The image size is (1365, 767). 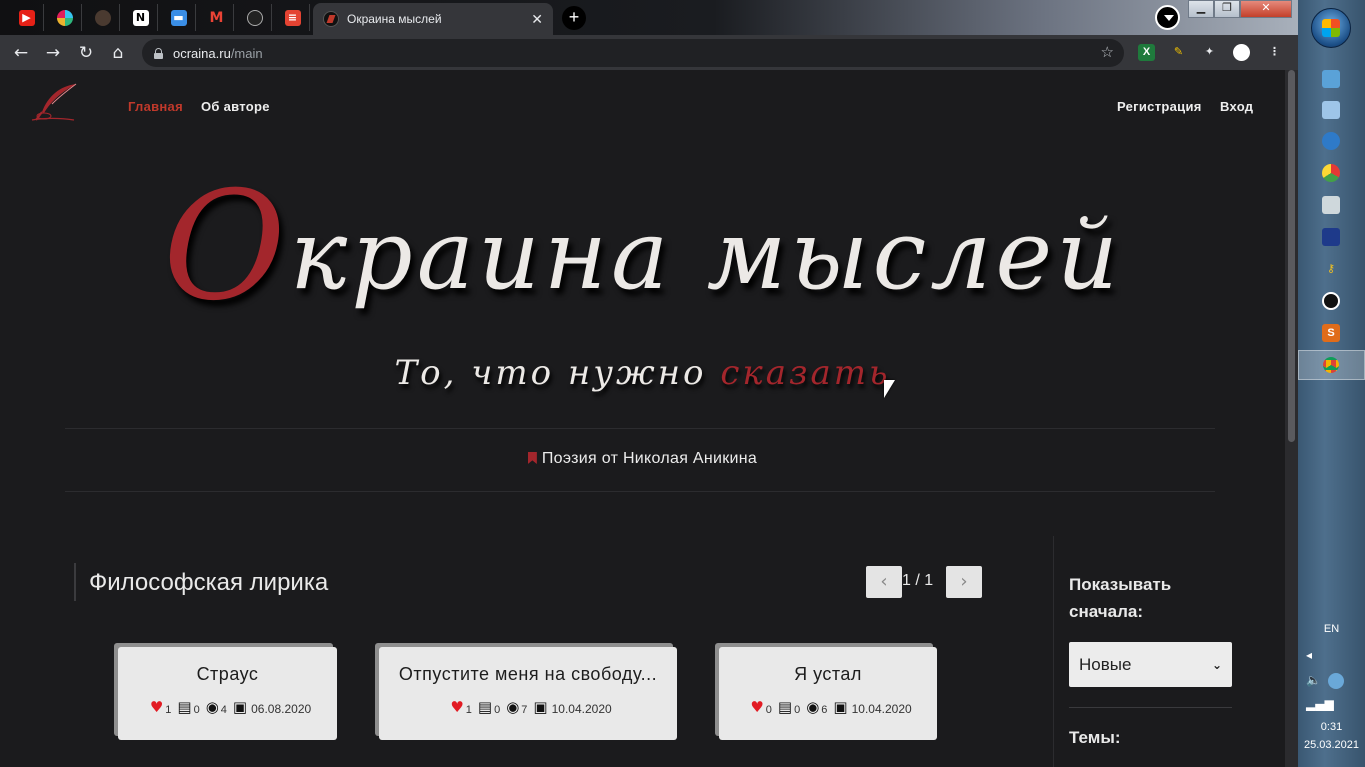 I want to click on poem-card: Страус ♥ 1 ▤ 0 ◉ 4 ▣ 06.08.2020, so click(x=227, y=693).